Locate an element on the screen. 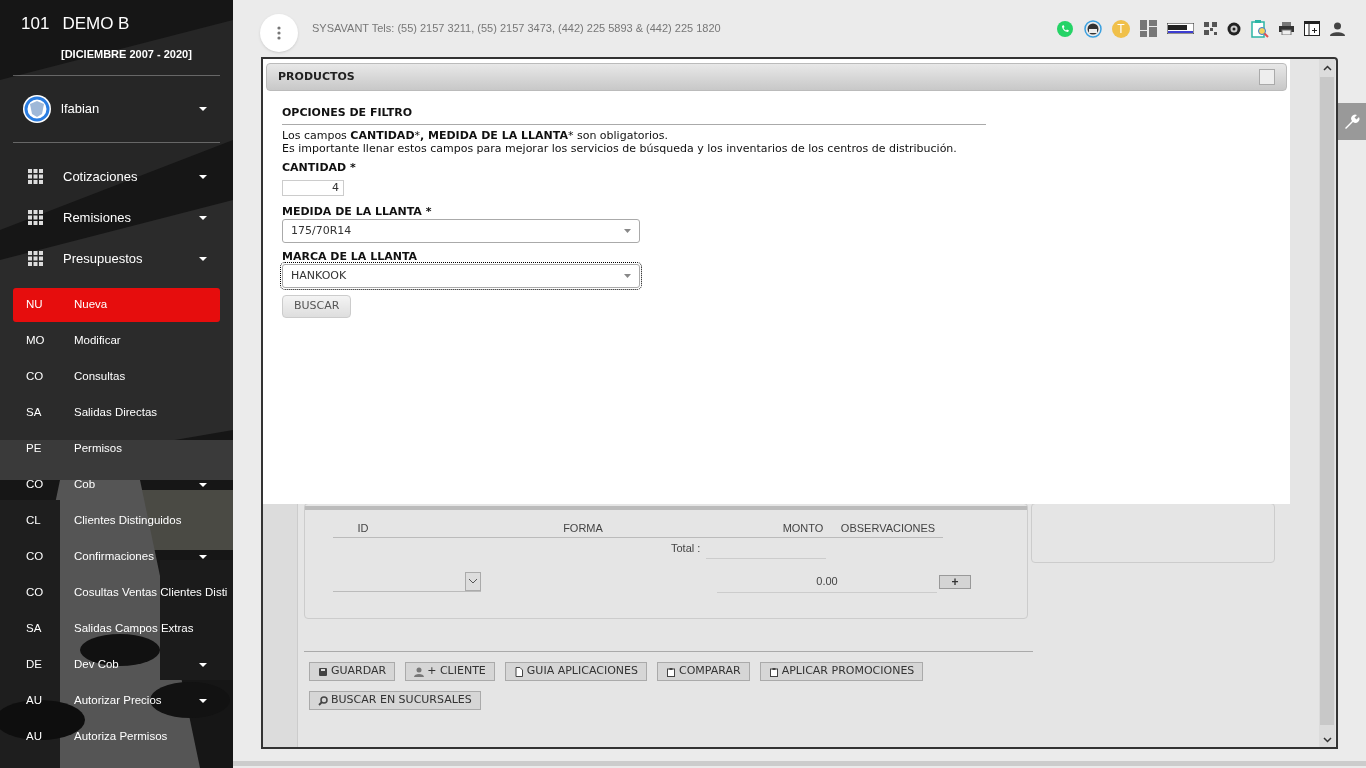 Image resolution: width=1366 pixels, height=768 pixels. more-vertical-icon is located at coordinates (279, 32).